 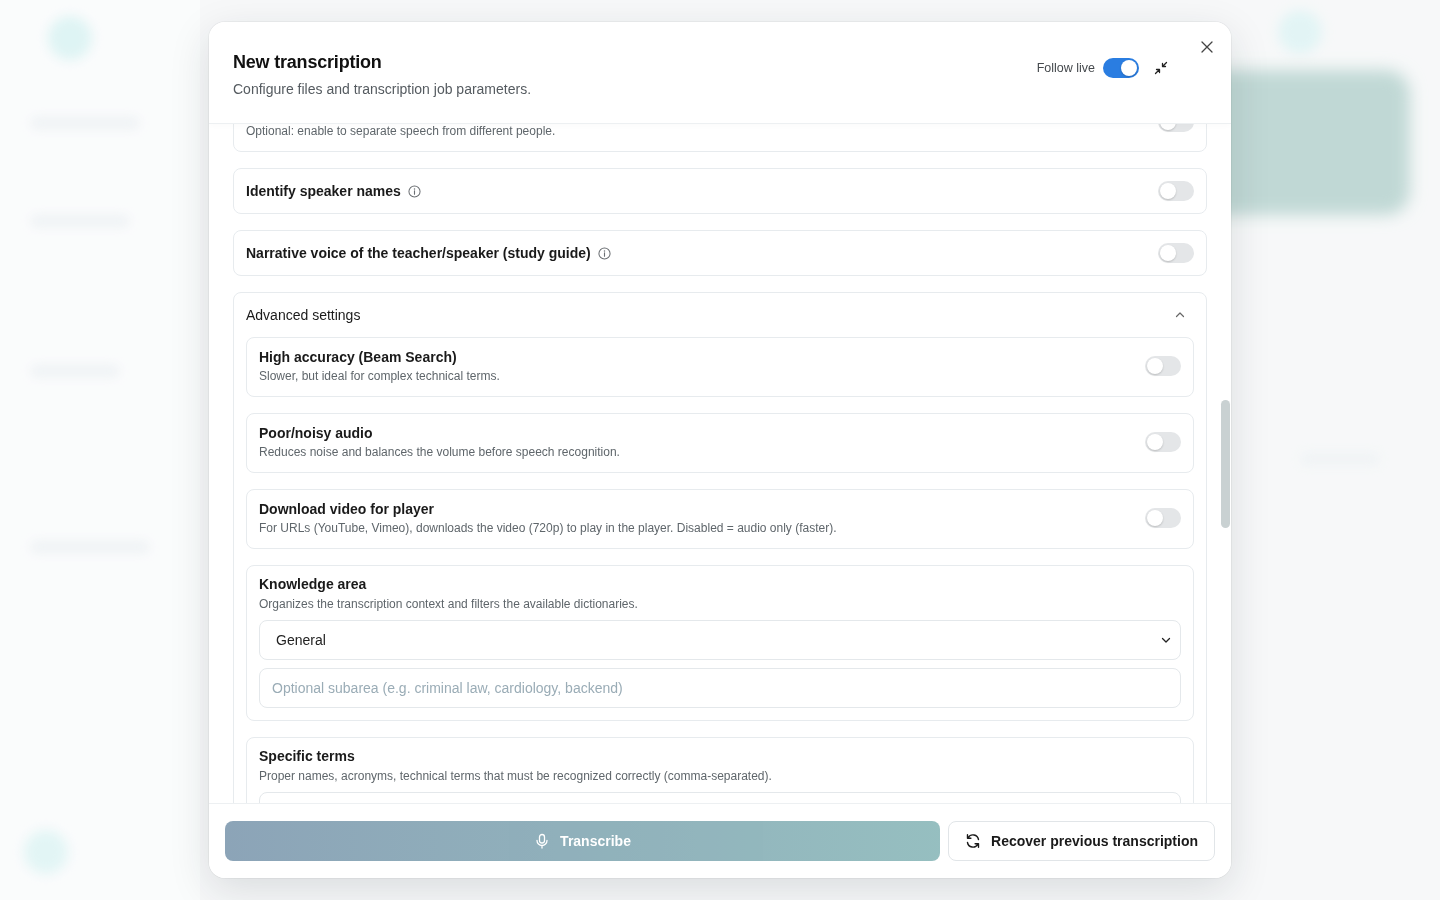 What do you see at coordinates (720, 688) in the screenshot?
I see `input-field: Optional subarea (e.g. criminal law, cardiology, backend)` at bounding box center [720, 688].